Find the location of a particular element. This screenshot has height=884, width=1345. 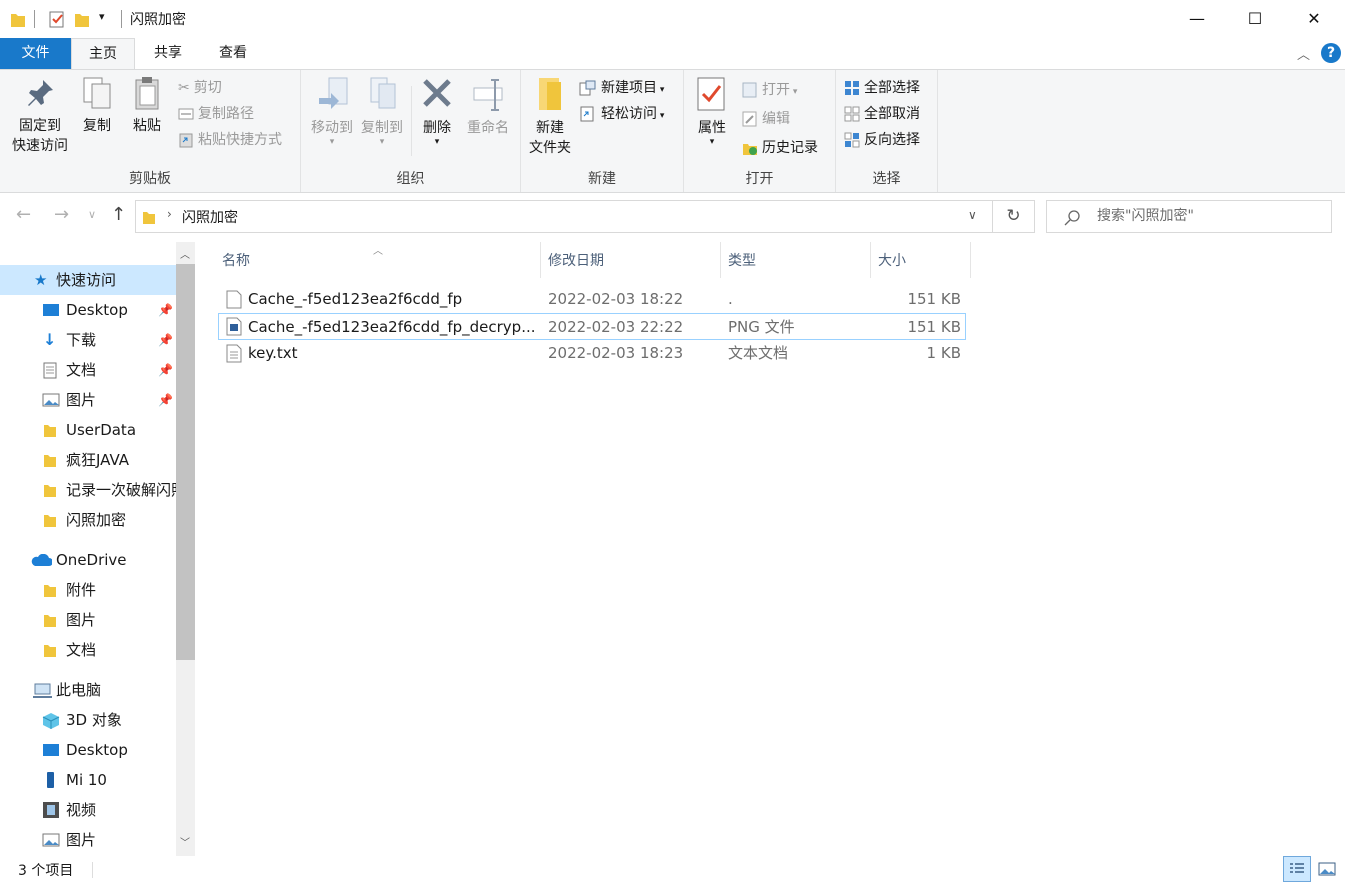

column-header-size: 大小 is located at coordinates (920, 260).